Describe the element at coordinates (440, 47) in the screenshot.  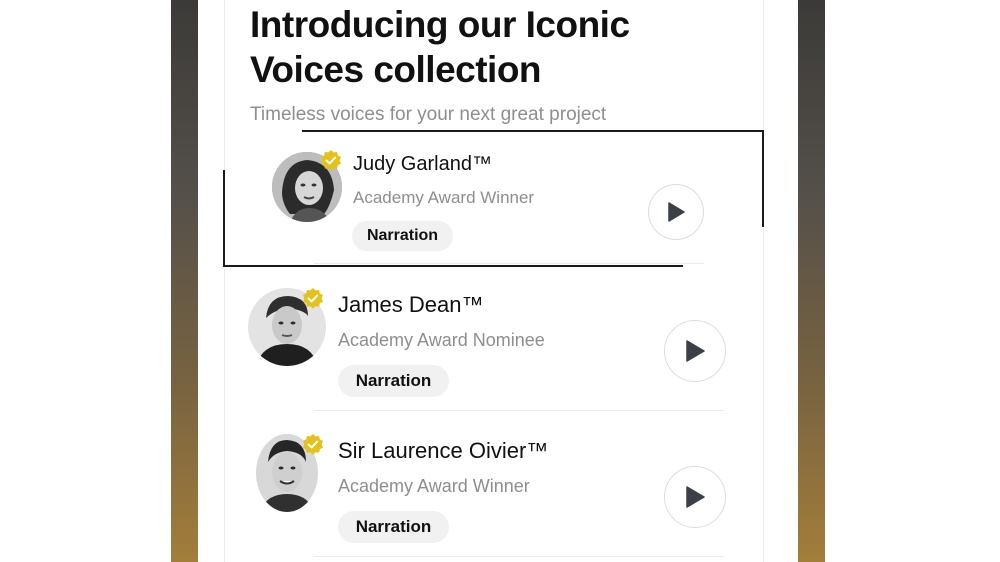
I see `page-title: Introducing our Iconic Voices collection` at that location.